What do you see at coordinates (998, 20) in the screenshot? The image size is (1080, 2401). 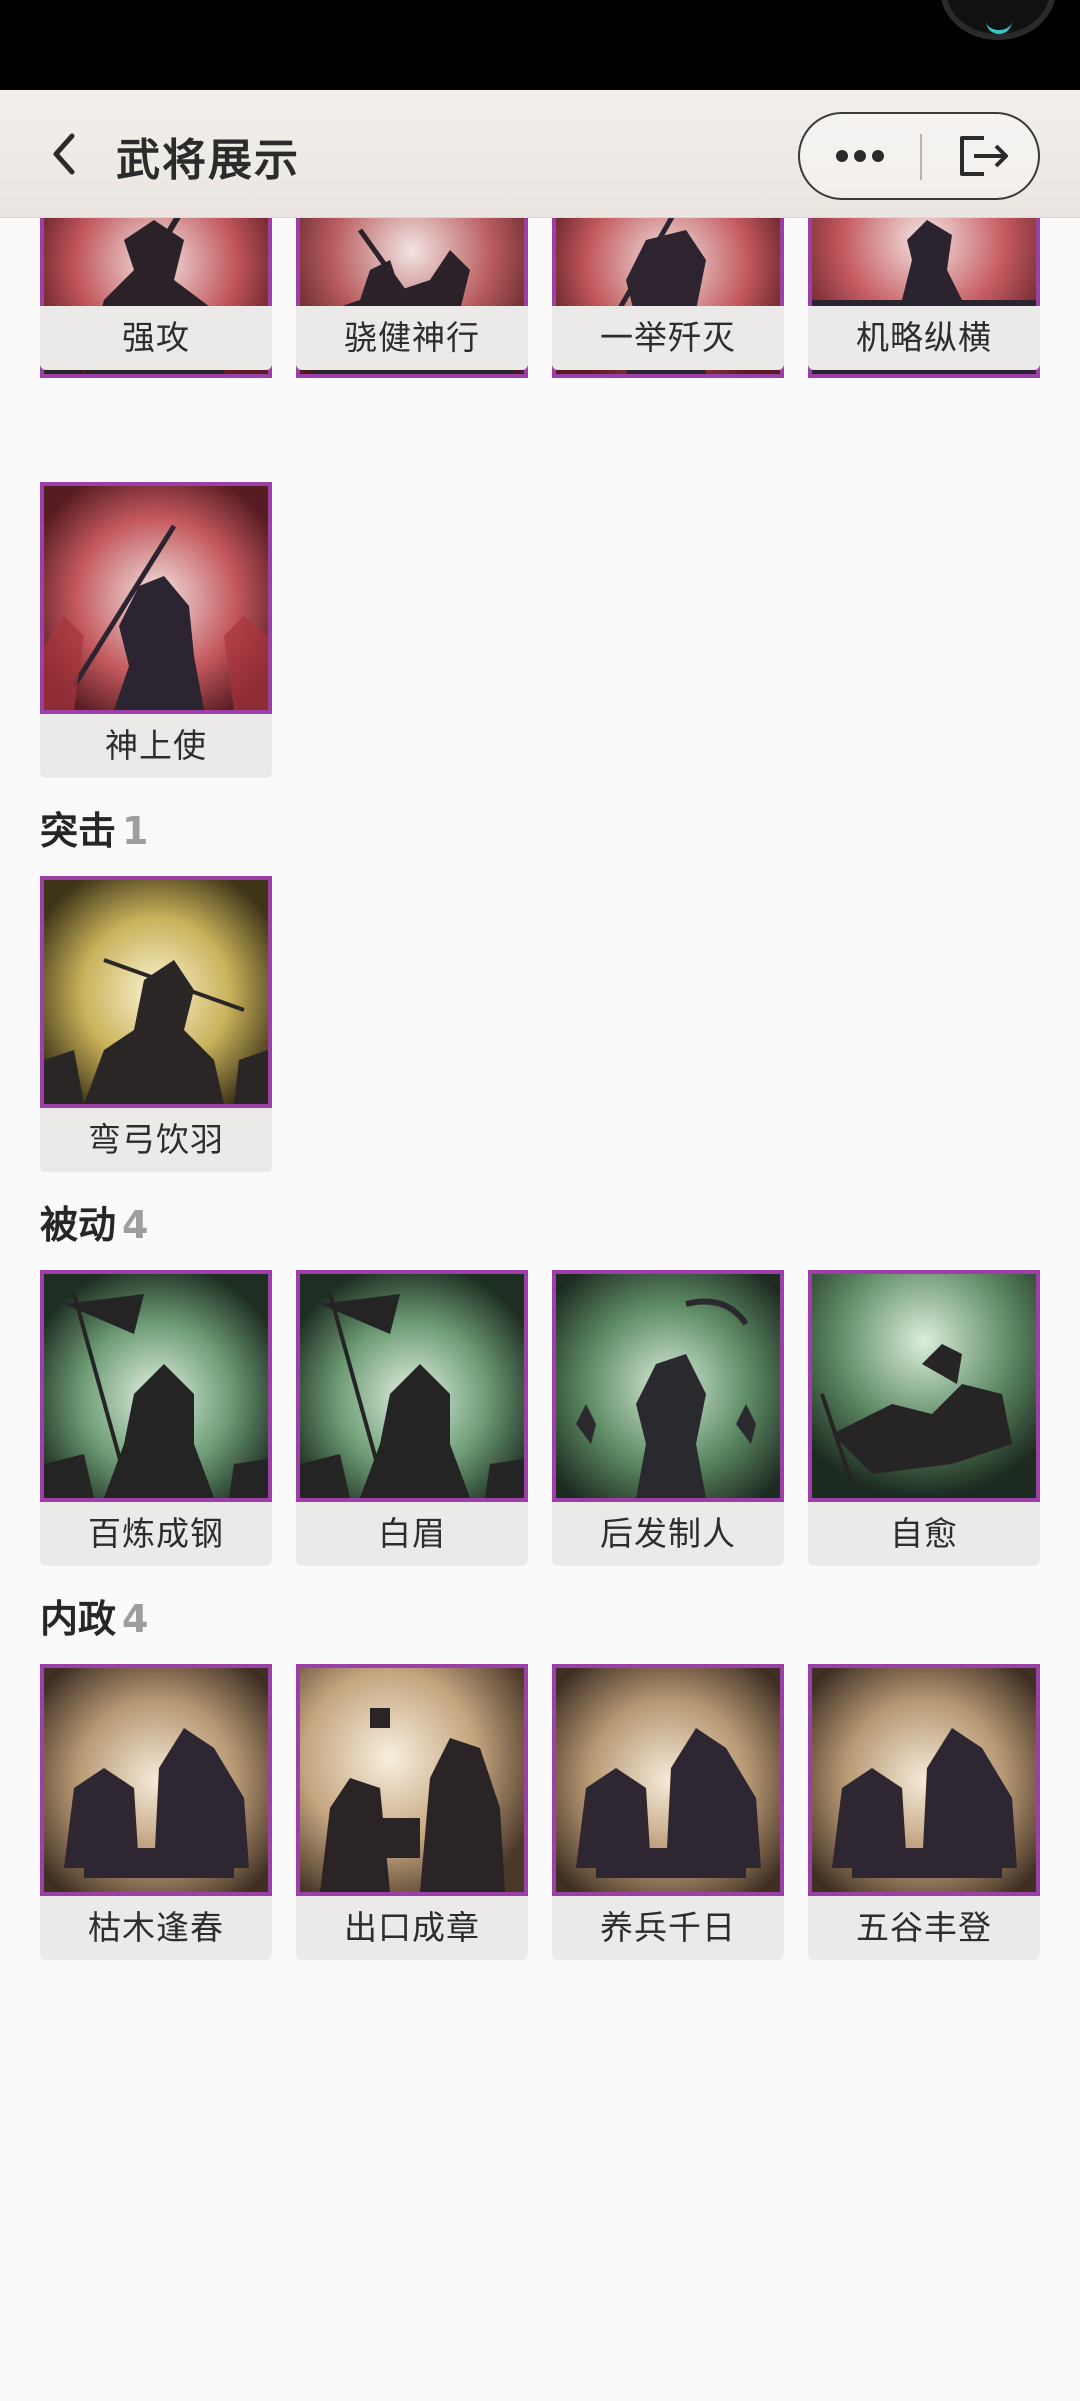 I see `camera-cutout-icon` at bounding box center [998, 20].